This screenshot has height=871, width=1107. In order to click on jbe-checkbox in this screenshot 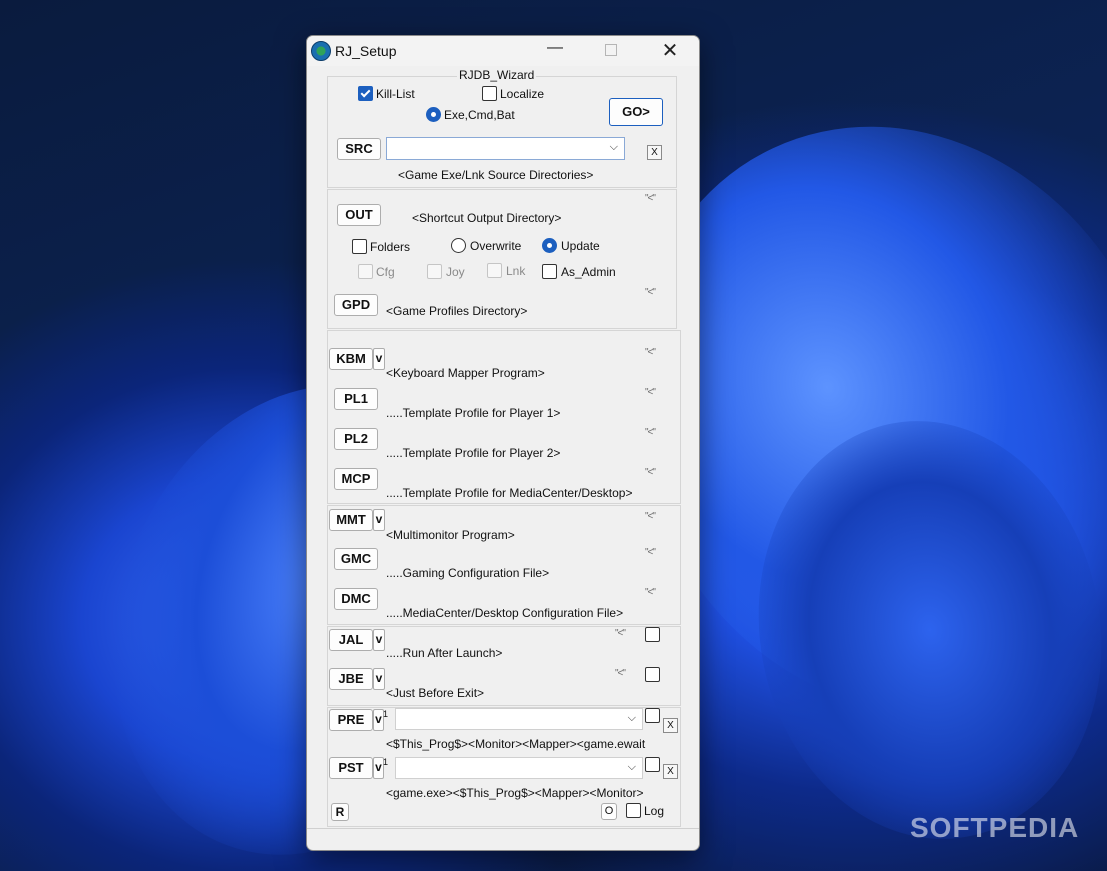, I will do `click(652, 674)`.